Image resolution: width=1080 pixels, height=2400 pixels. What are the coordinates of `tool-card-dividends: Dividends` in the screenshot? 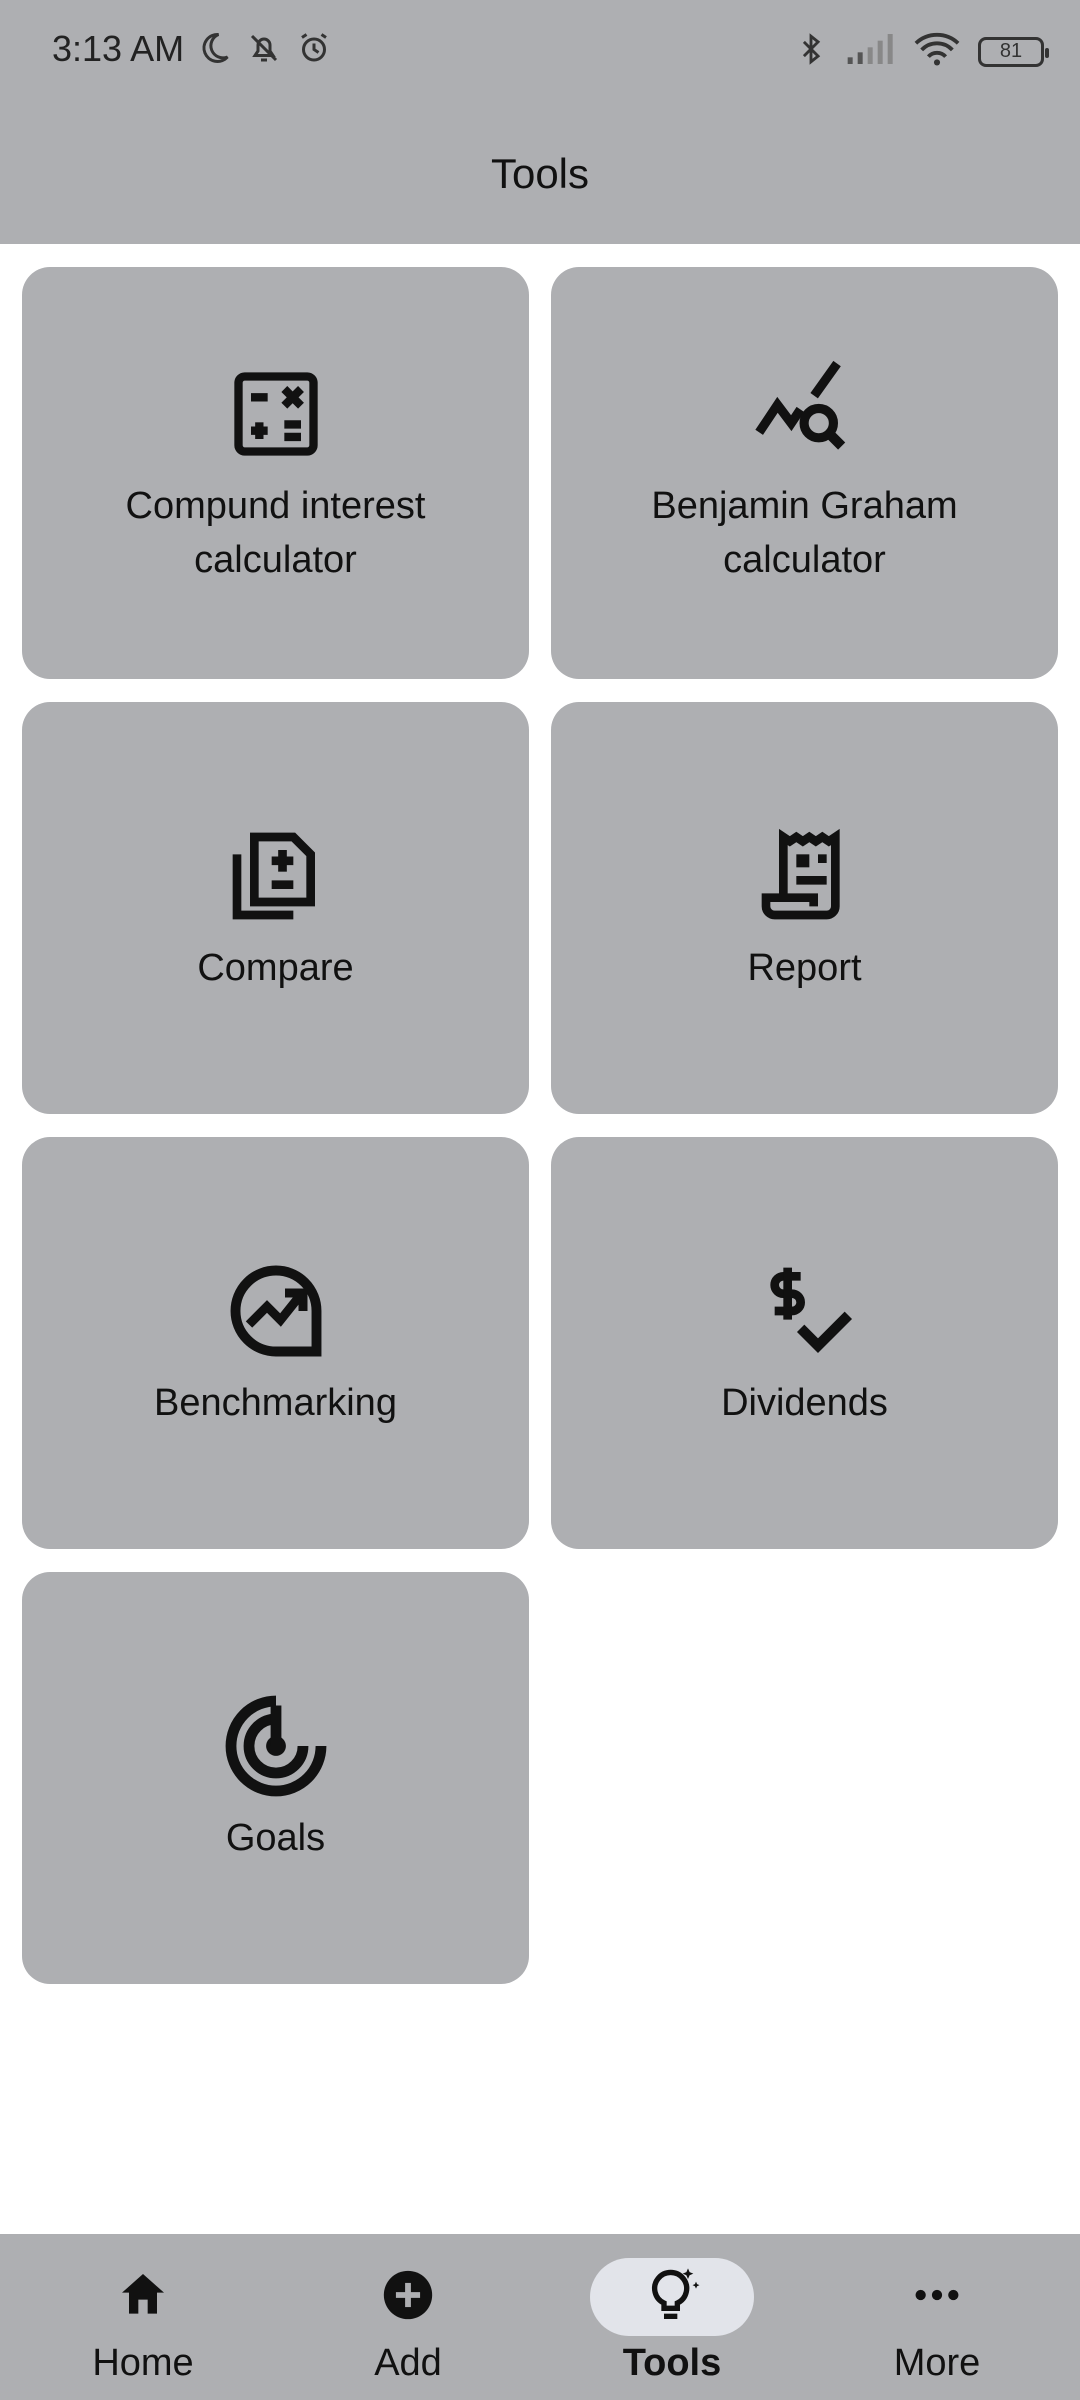 It's located at (804, 1343).